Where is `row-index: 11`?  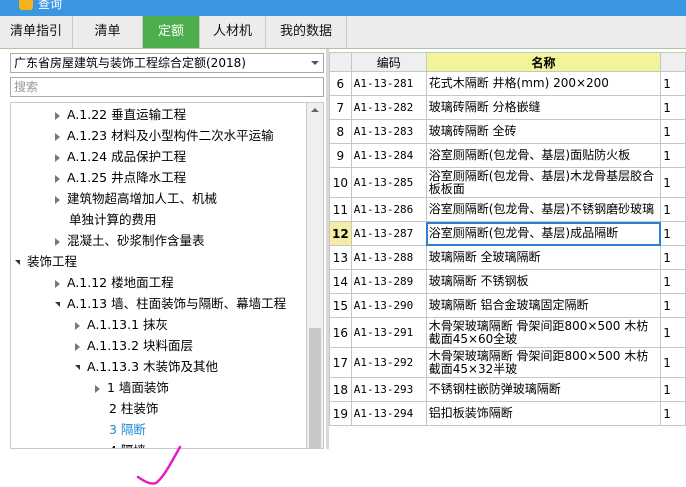
row-index: 11 is located at coordinates (340, 209).